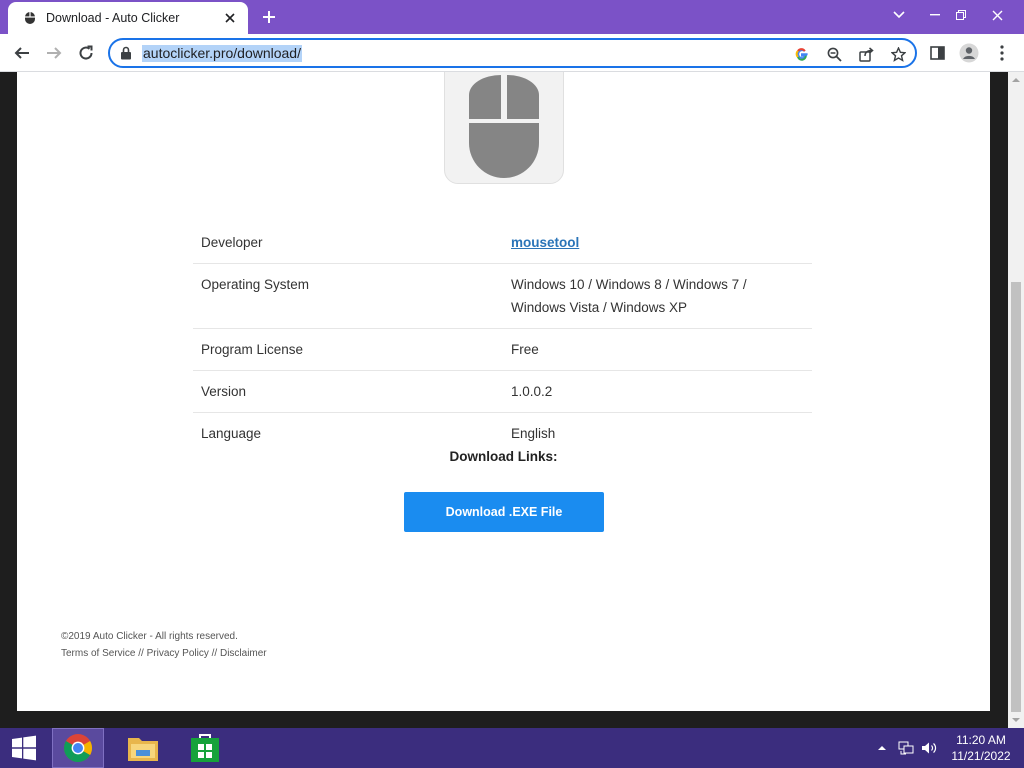 This screenshot has height=768, width=1024. I want to click on detail-label: Developer, so click(348, 243).